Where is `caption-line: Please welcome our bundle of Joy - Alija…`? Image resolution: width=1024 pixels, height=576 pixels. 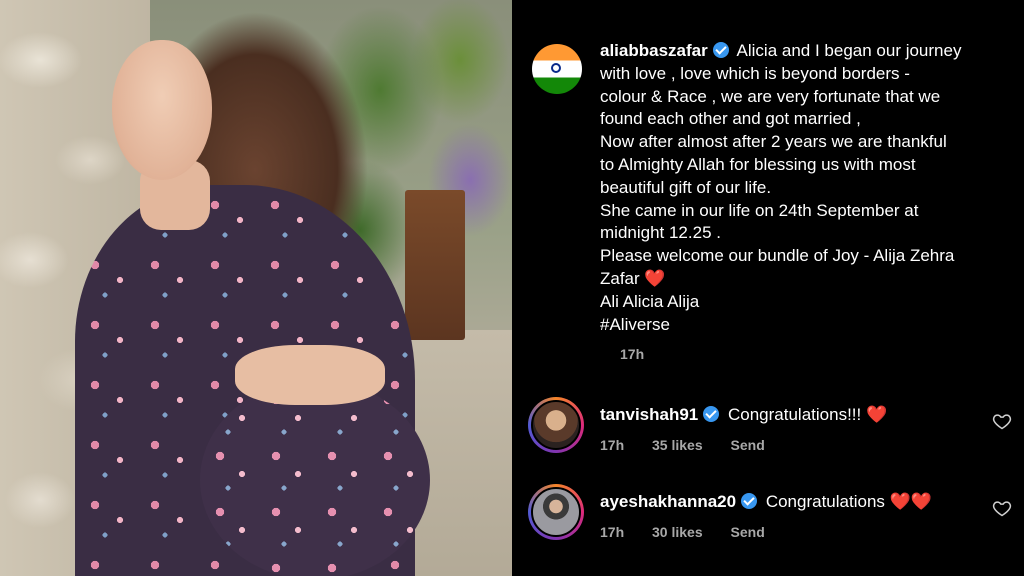
caption-line: Please welcome our bundle of Joy - Alija… is located at coordinates (777, 256).